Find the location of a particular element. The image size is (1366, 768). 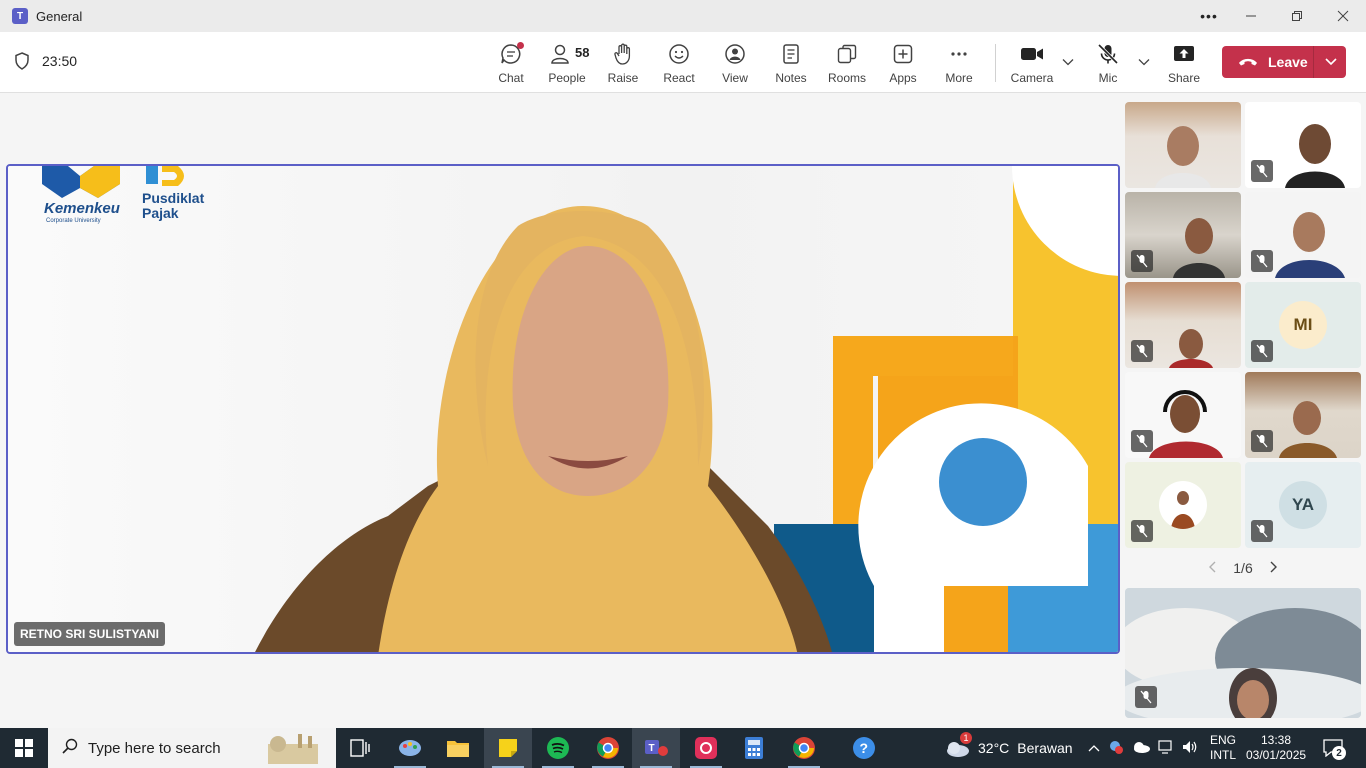

camera-button: Camera is located at coordinates (1032, 64).